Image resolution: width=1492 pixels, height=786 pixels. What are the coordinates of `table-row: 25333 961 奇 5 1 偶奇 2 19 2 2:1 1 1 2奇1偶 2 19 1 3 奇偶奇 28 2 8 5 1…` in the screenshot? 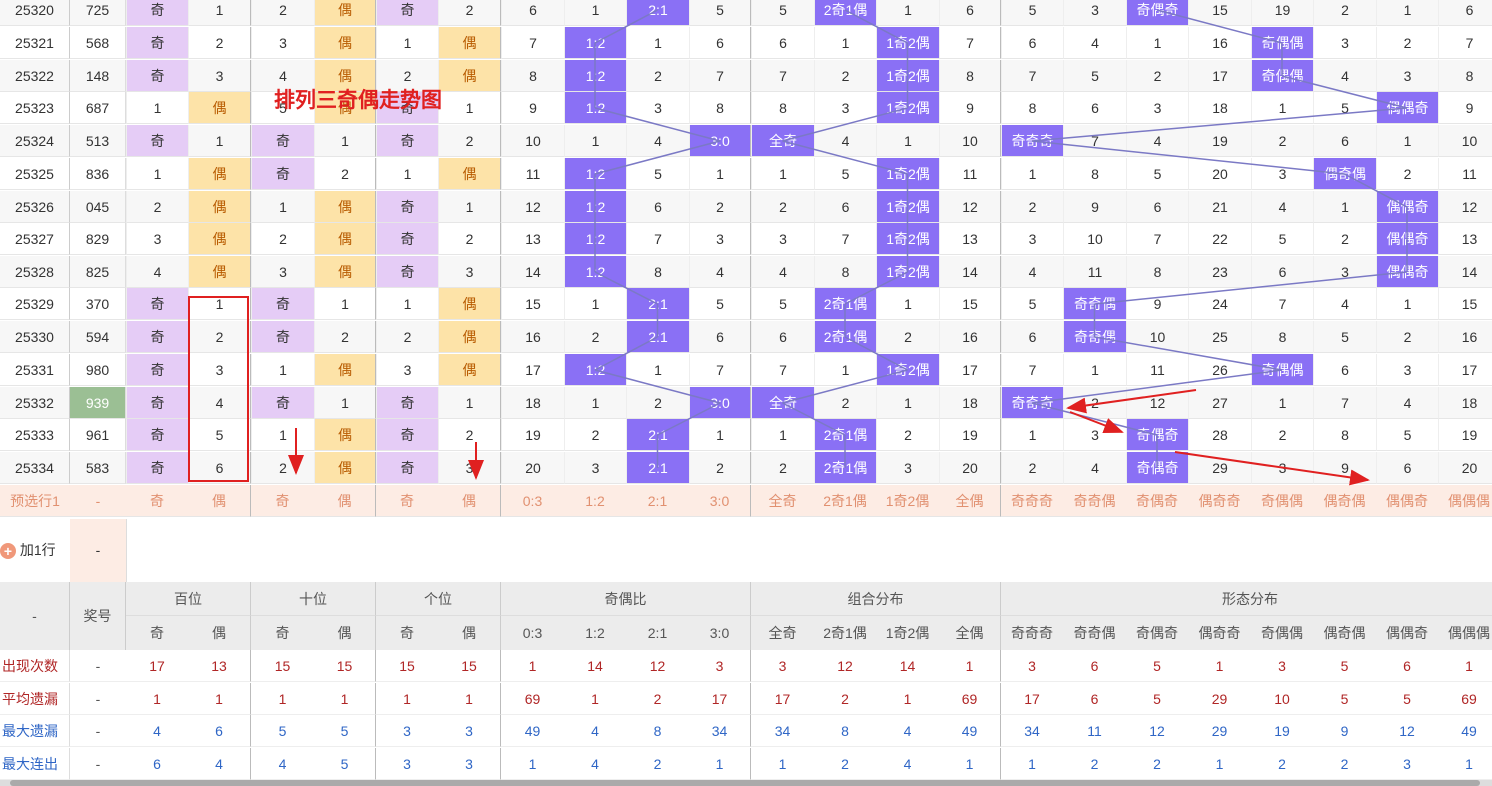 It's located at (746, 435).